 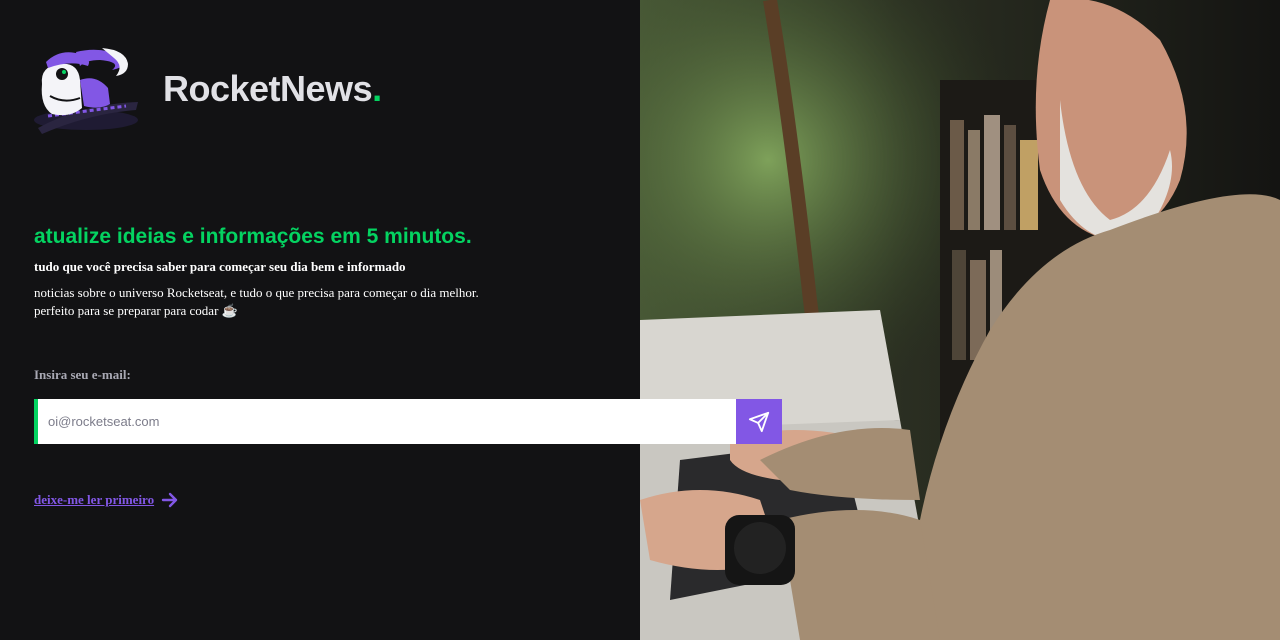 I want to click on arrow-right-icon, so click(x=169, y=500).